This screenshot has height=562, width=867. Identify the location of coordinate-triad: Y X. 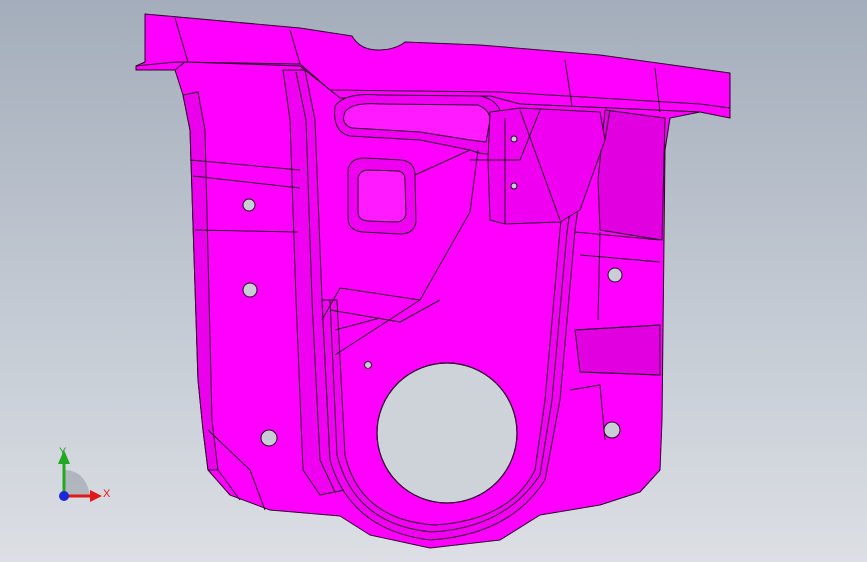
(84, 474).